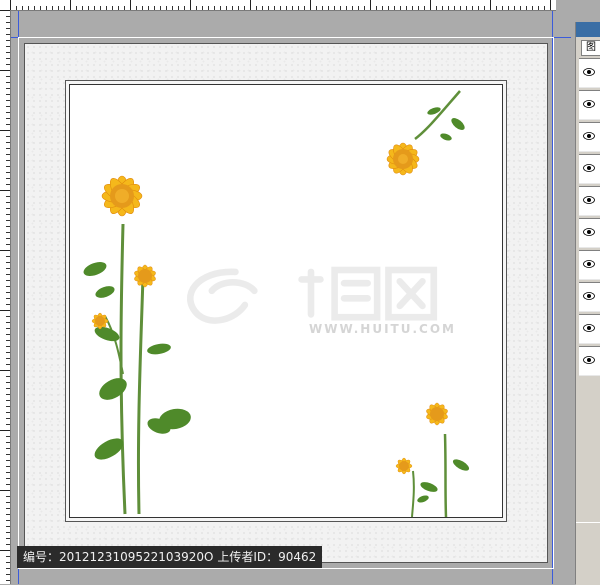 The width and height of the screenshot is (600, 585). Describe the element at coordinates (588, 29) in the screenshot. I see `panel-title-bar` at that location.